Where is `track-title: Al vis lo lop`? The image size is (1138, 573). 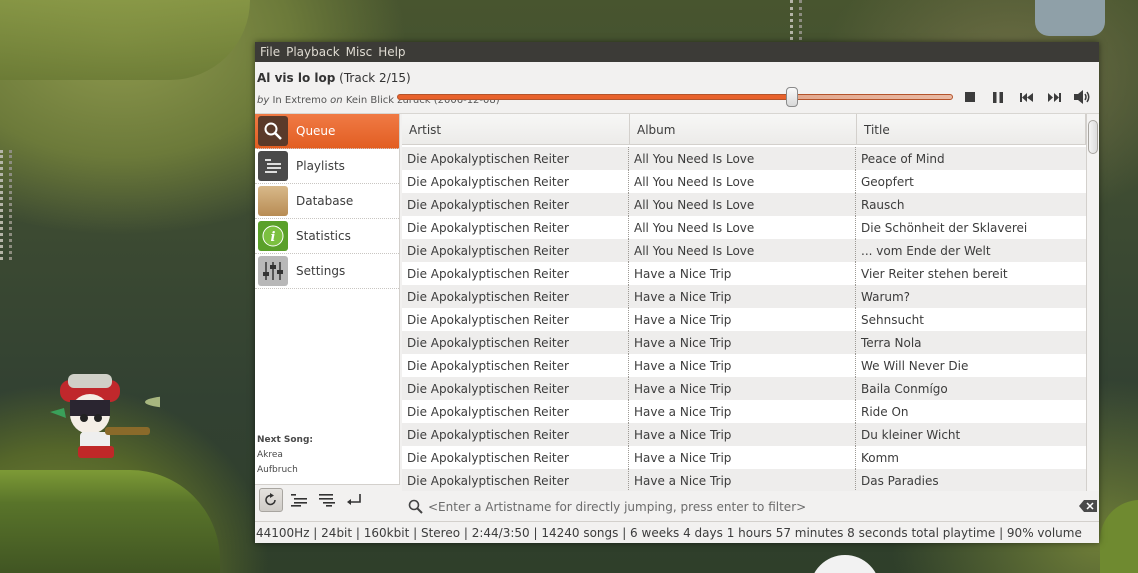
track-title: Al vis lo lop is located at coordinates (296, 78).